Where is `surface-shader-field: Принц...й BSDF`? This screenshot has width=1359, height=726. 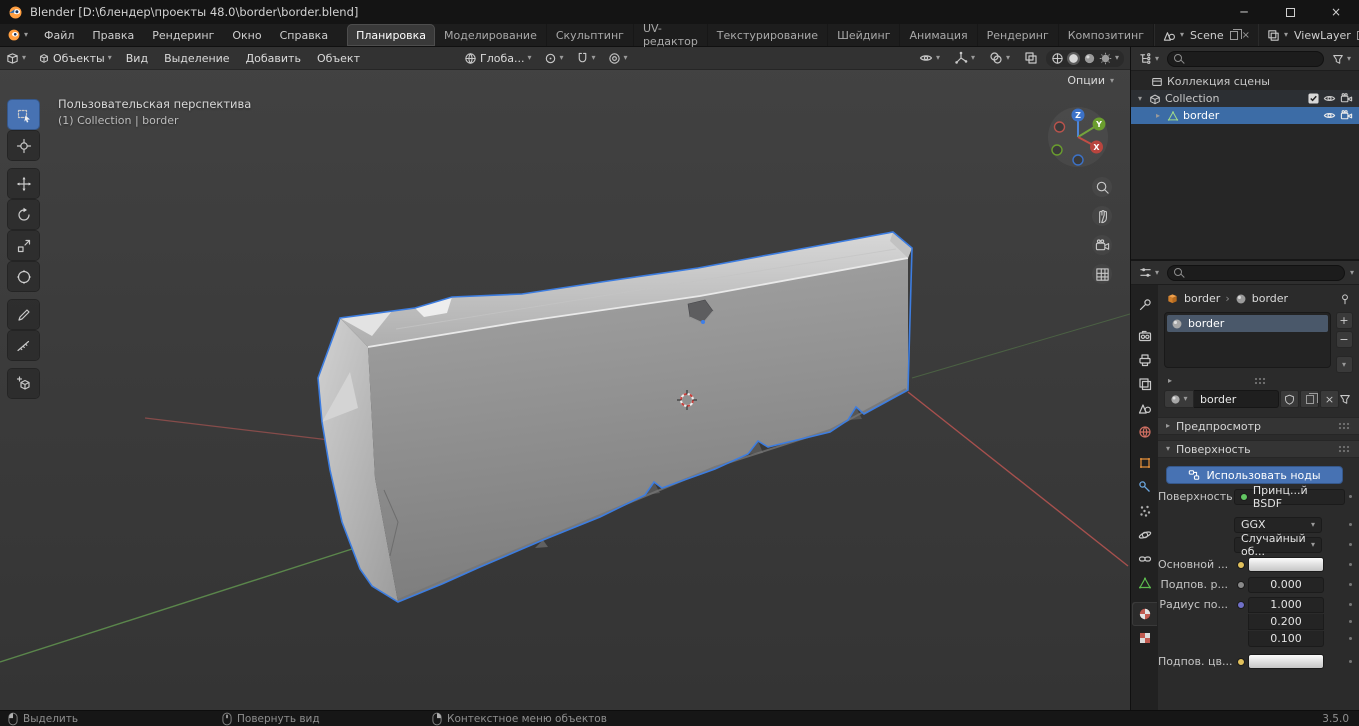
surface-shader-field: Принц...й BSDF is located at coordinates (1289, 497).